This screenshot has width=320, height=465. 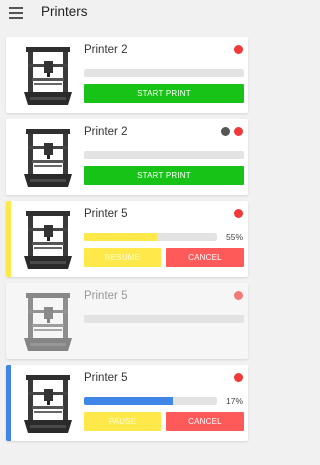 What do you see at coordinates (234, 401) in the screenshot?
I see `progress-percent: 17%` at bounding box center [234, 401].